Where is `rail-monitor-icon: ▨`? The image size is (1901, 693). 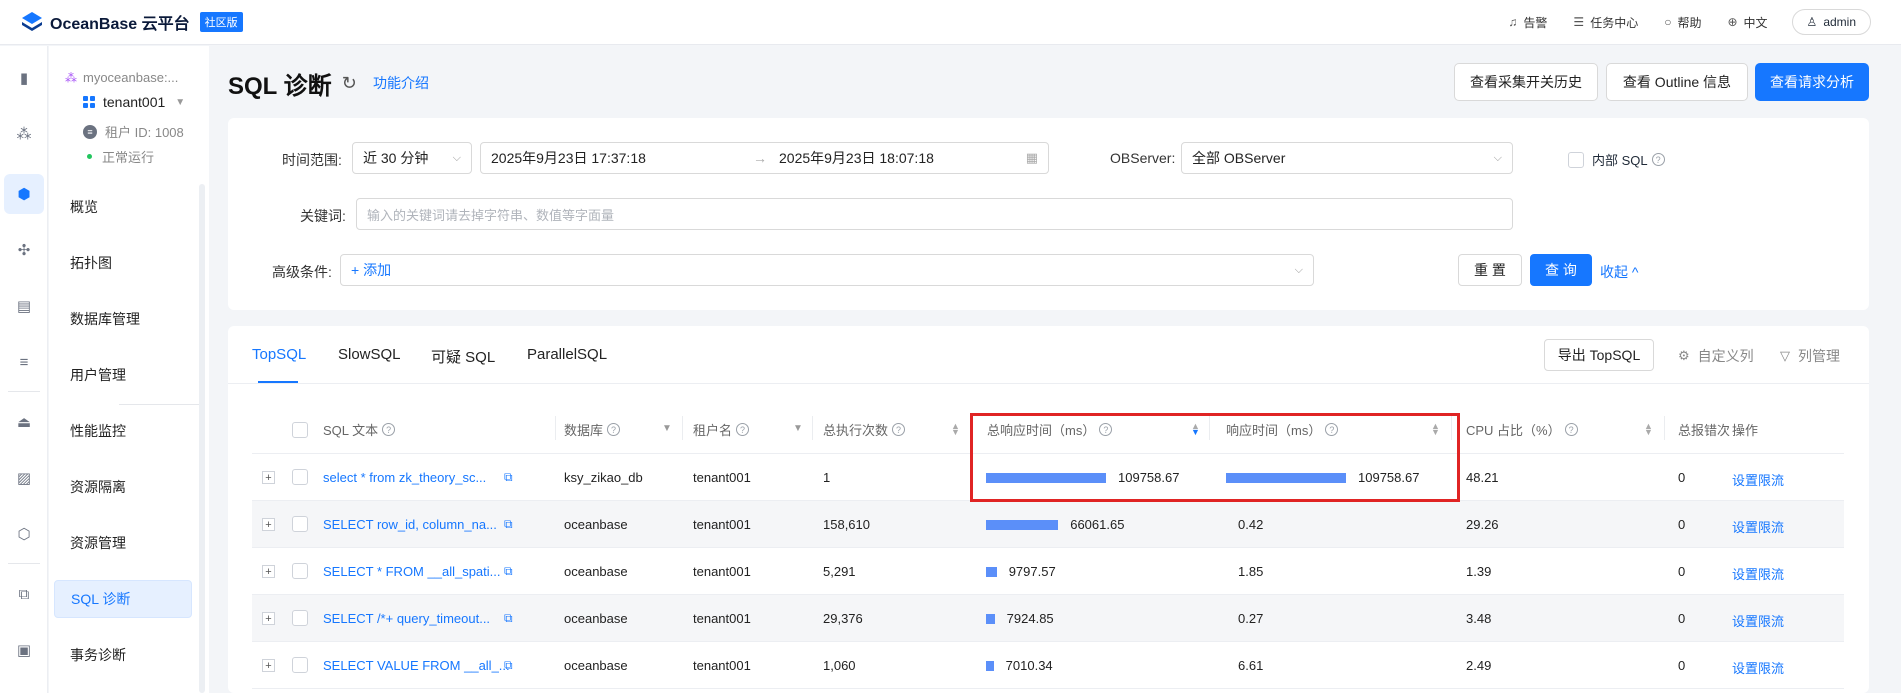
rail-monitor-icon: ▨ is located at coordinates (24, 478).